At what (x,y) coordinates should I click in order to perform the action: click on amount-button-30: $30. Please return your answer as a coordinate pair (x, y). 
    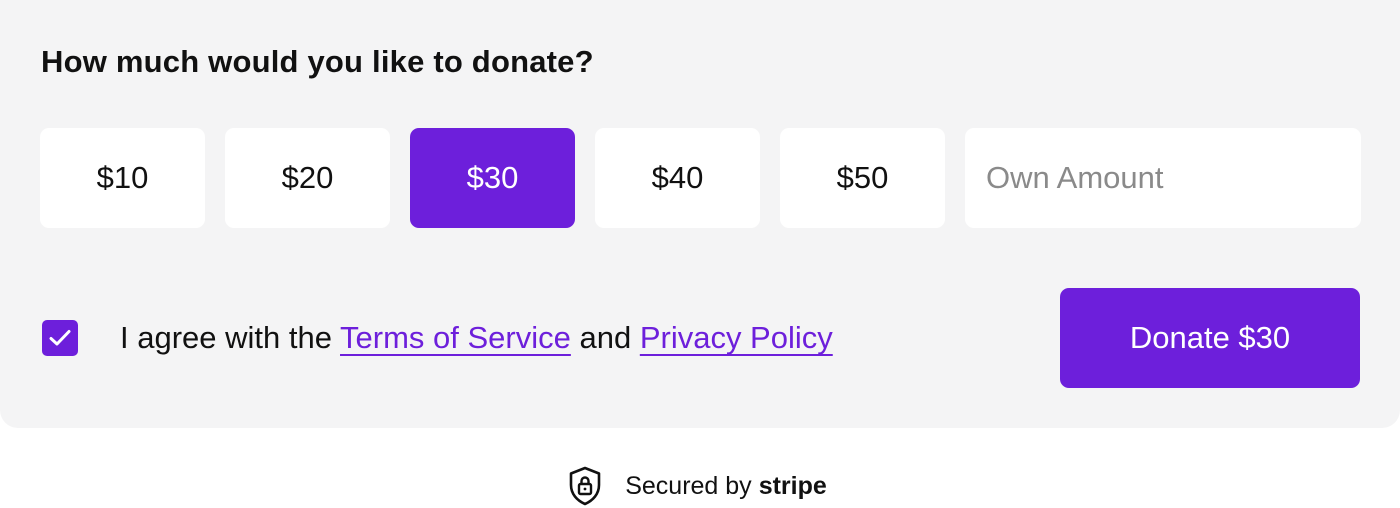
    Looking at the image, I should click on (492, 178).